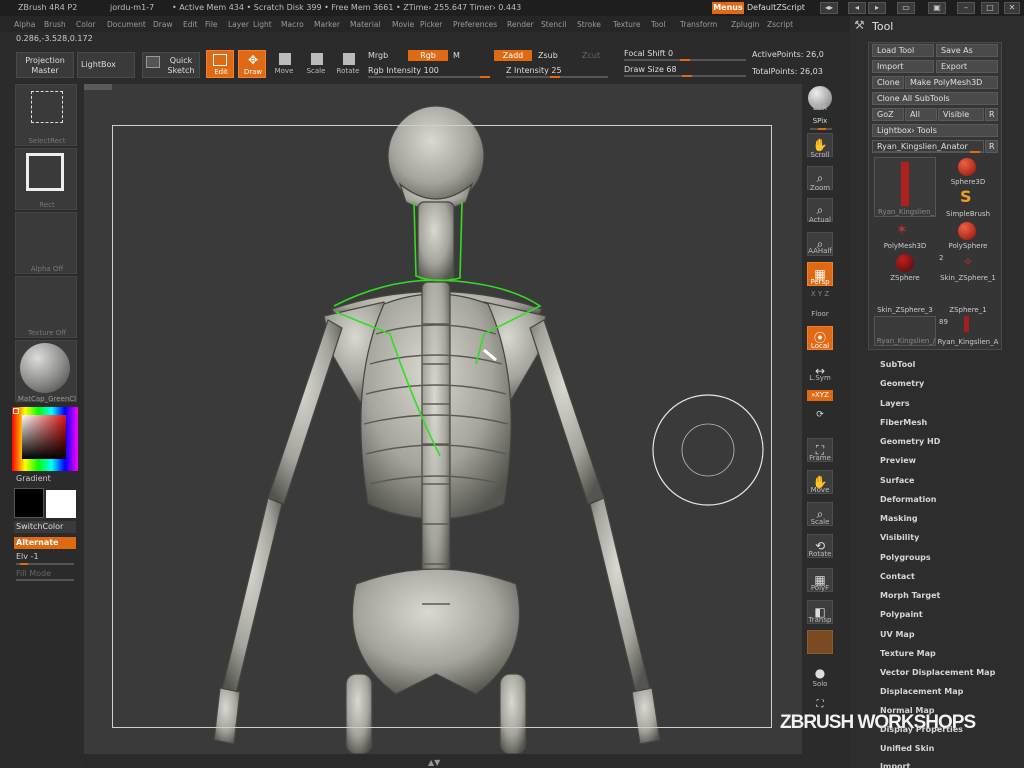 The width and height of the screenshot is (1024, 768). I want to click on simplebrush-icon: S, so click(966, 196).